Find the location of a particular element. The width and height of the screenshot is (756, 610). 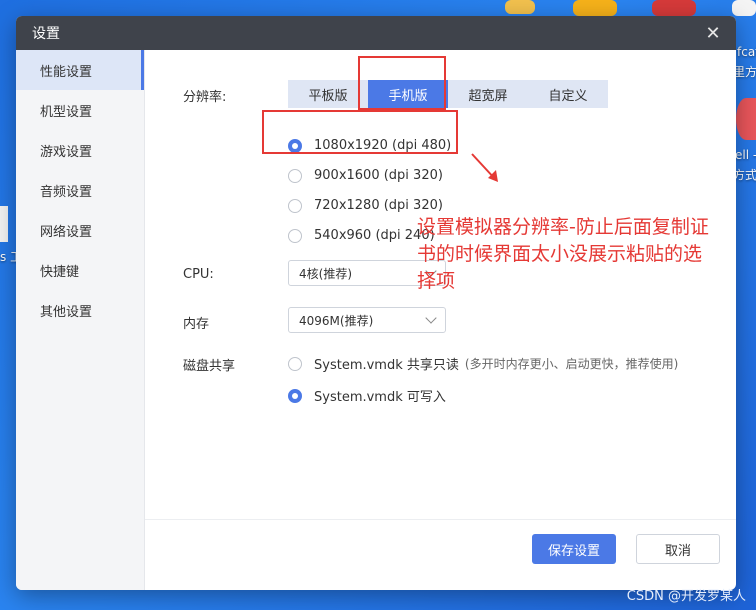

desktop-shortcut-icon is located at coordinates (744, 8).